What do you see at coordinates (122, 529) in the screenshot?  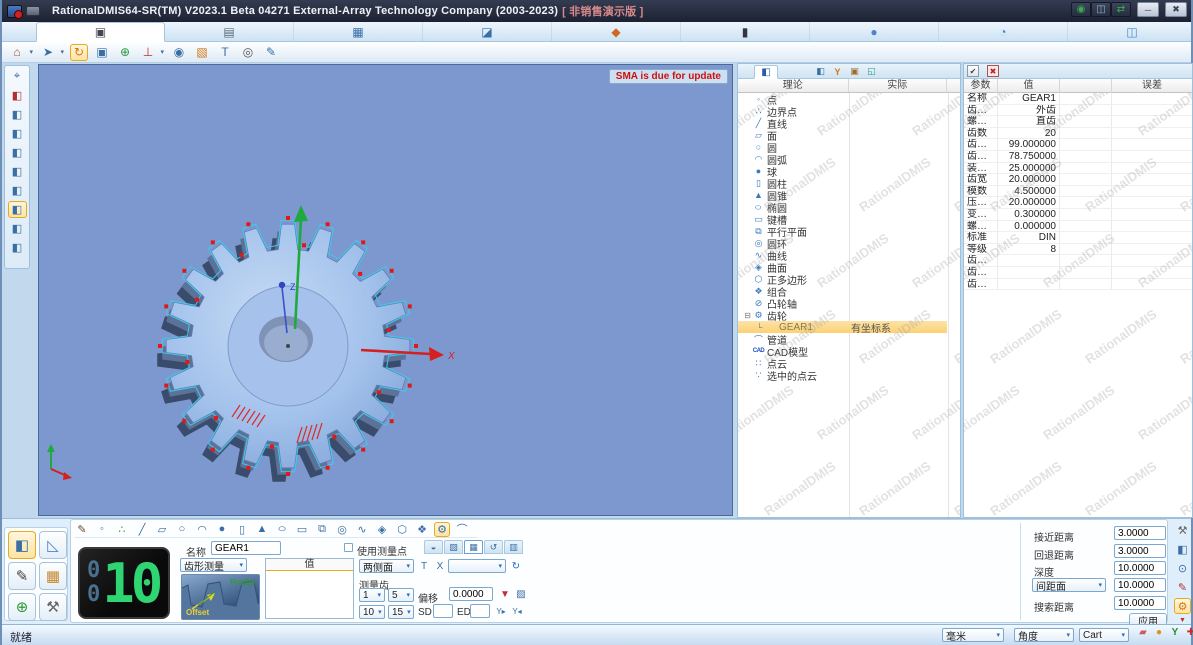 I see `boundary-point-tool-icon: ∴` at bounding box center [122, 529].